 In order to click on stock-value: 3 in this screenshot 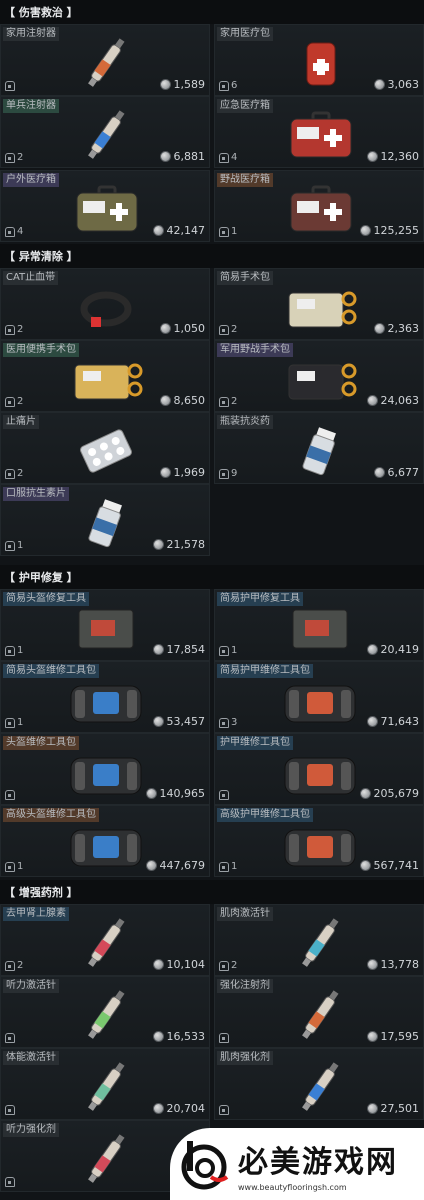, I will do `click(234, 722)`.